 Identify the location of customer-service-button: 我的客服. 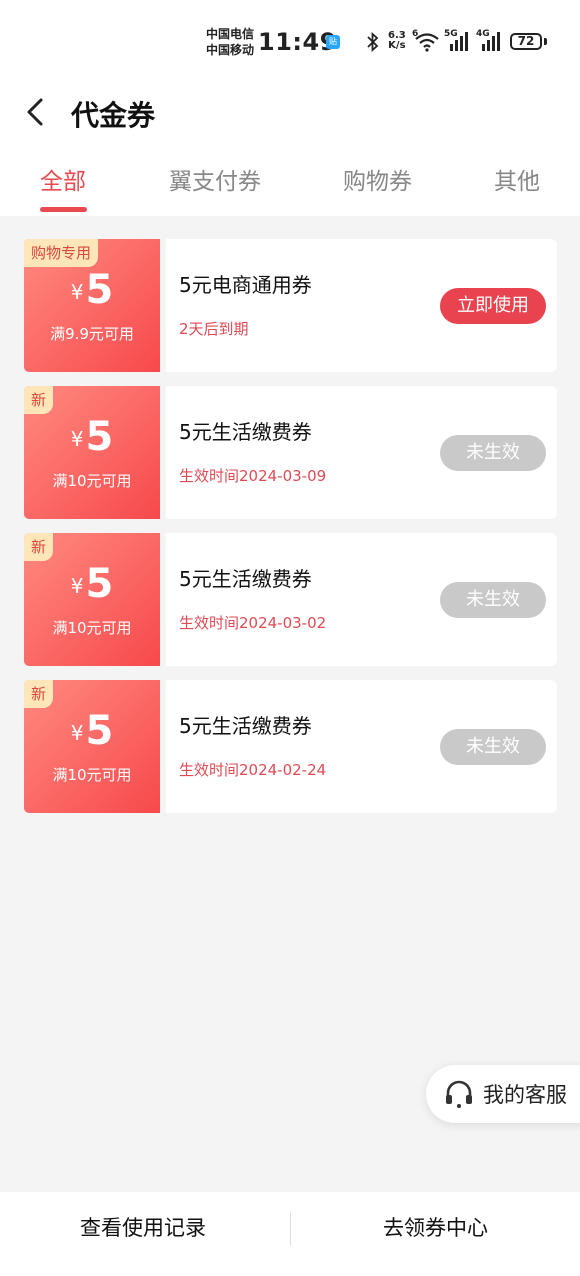
(503, 1094).